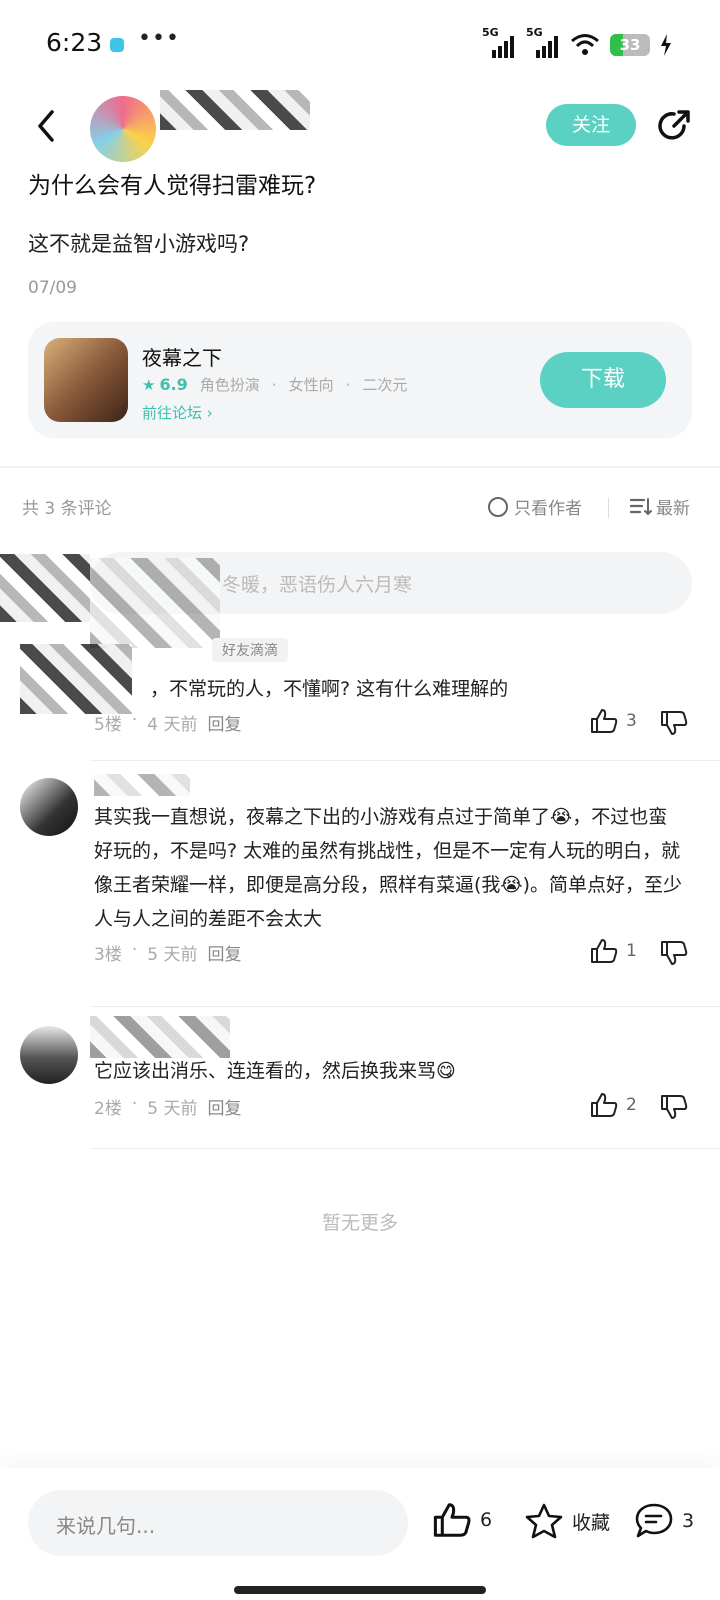  What do you see at coordinates (52, 288) in the screenshot?
I see `post-date: 07/09` at bounding box center [52, 288].